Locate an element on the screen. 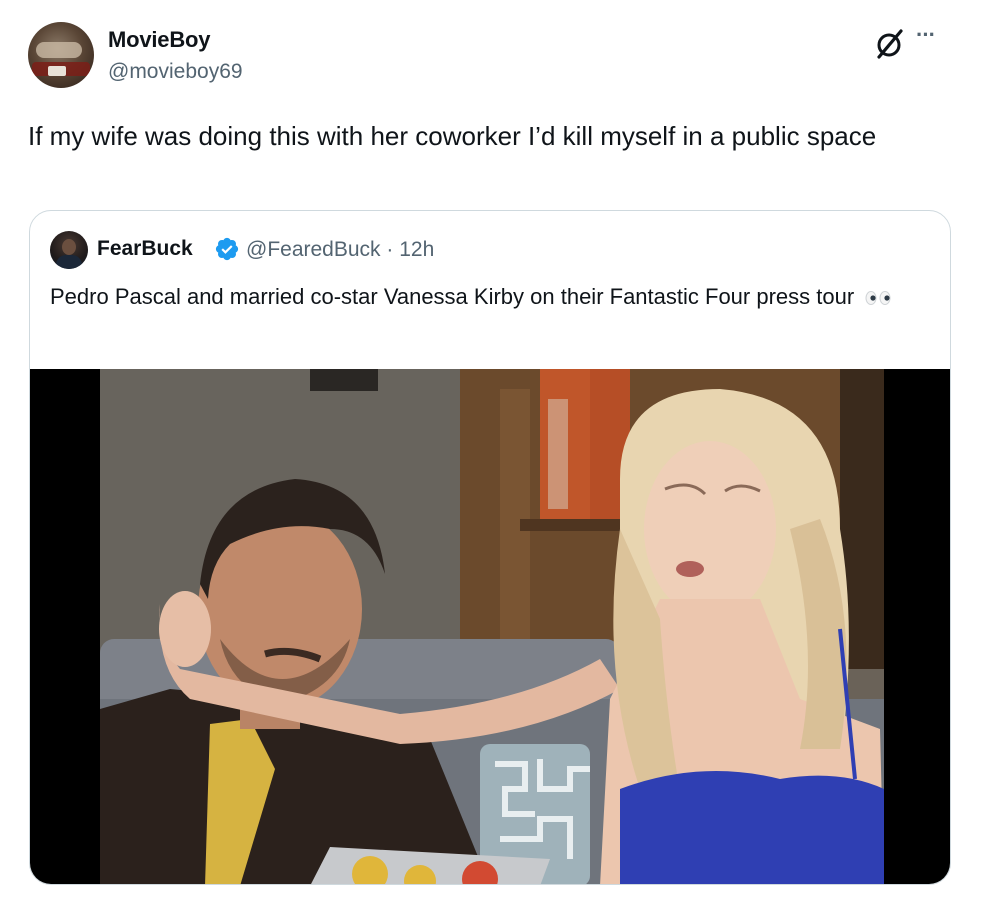  author-handle: @movieboy69 is located at coordinates (175, 72).